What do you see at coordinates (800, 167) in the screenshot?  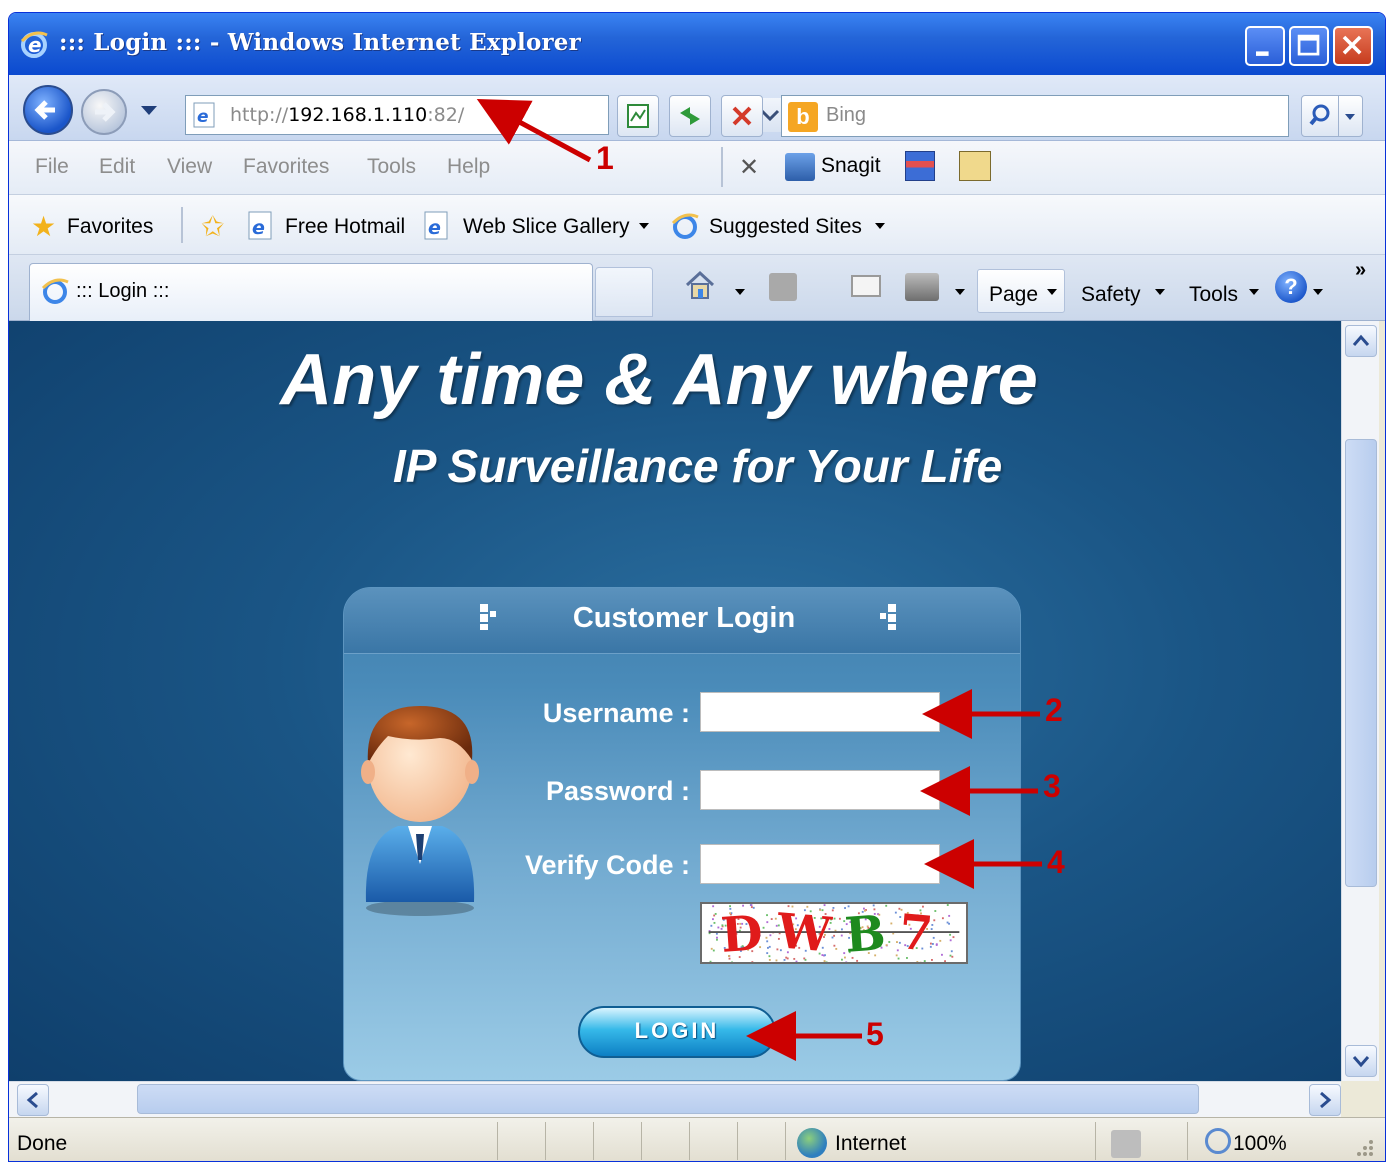 I see `snagit-icon` at bounding box center [800, 167].